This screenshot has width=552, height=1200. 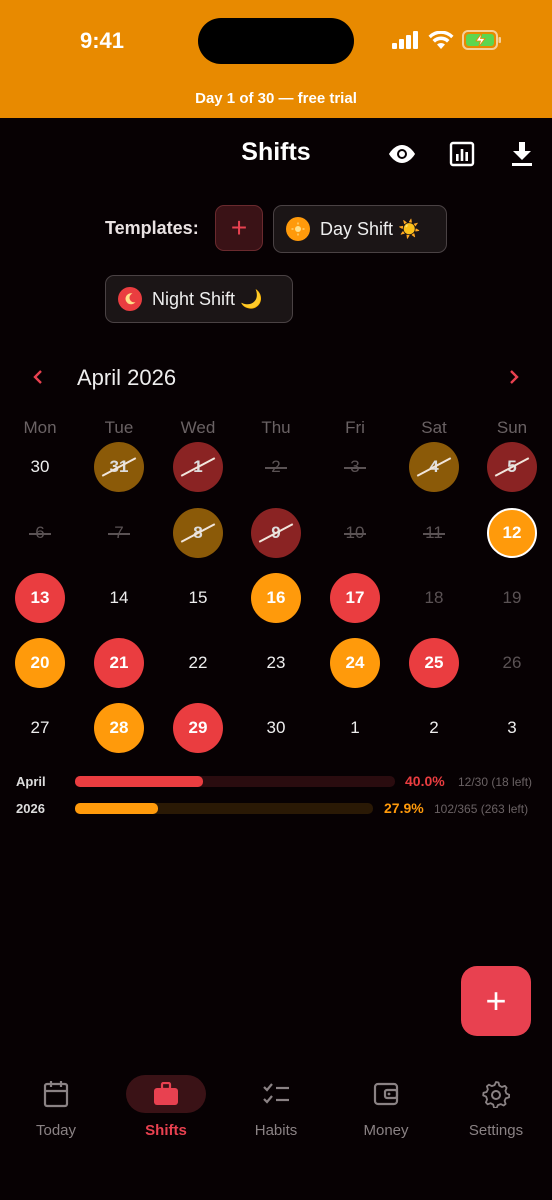 I want to click on weekday-label: Thu, so click(x=276, y=427).